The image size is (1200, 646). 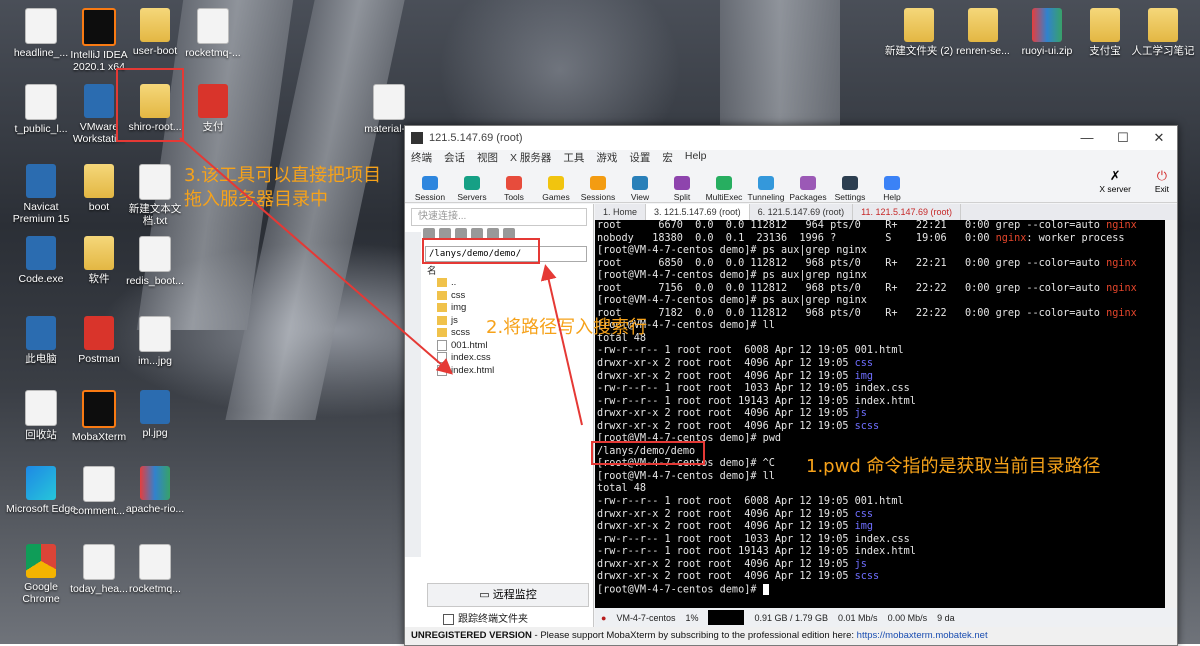 What do you see at coordinates (514, 189) in the screenshot?
I see `toolbar-button-tools: Tools` at bounding box center [514, 189].